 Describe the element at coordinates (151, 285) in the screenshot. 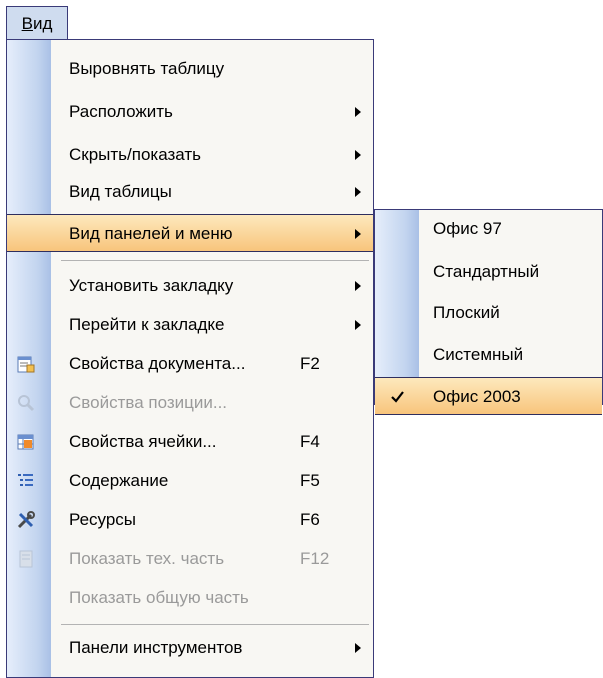

I see `menu-item-label: Установить закладку` at that location.